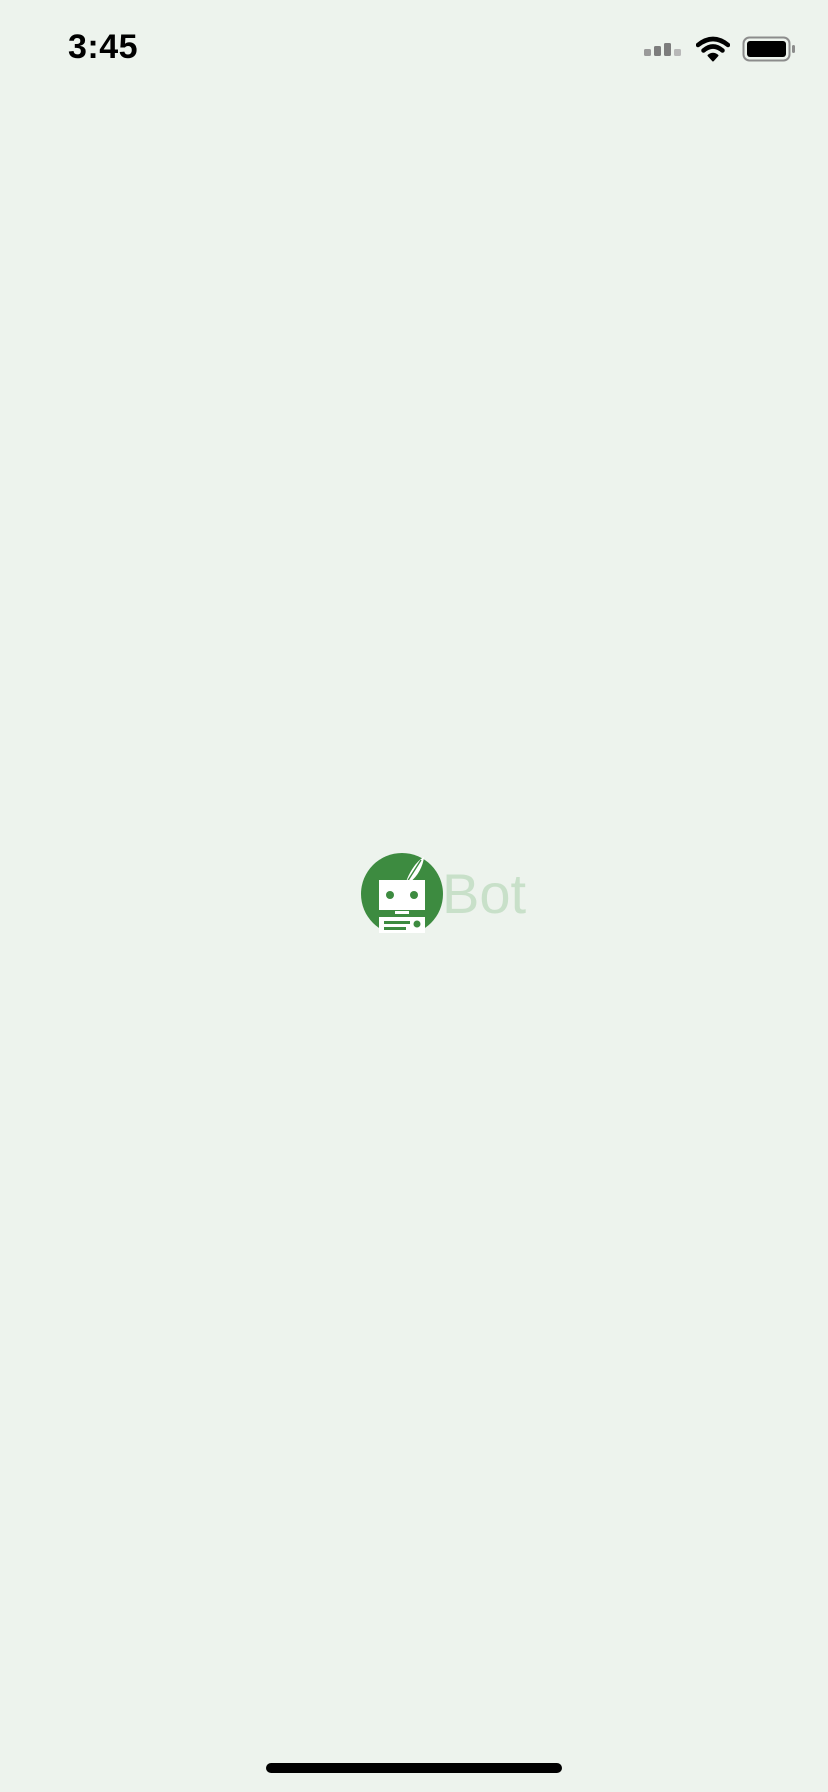 The width and height of the screenshot is (828, 1792). What do you see at coordinates (402, 895) in the screenshot?
I see `robot-quill-icon` at bounding box center [402, 895].